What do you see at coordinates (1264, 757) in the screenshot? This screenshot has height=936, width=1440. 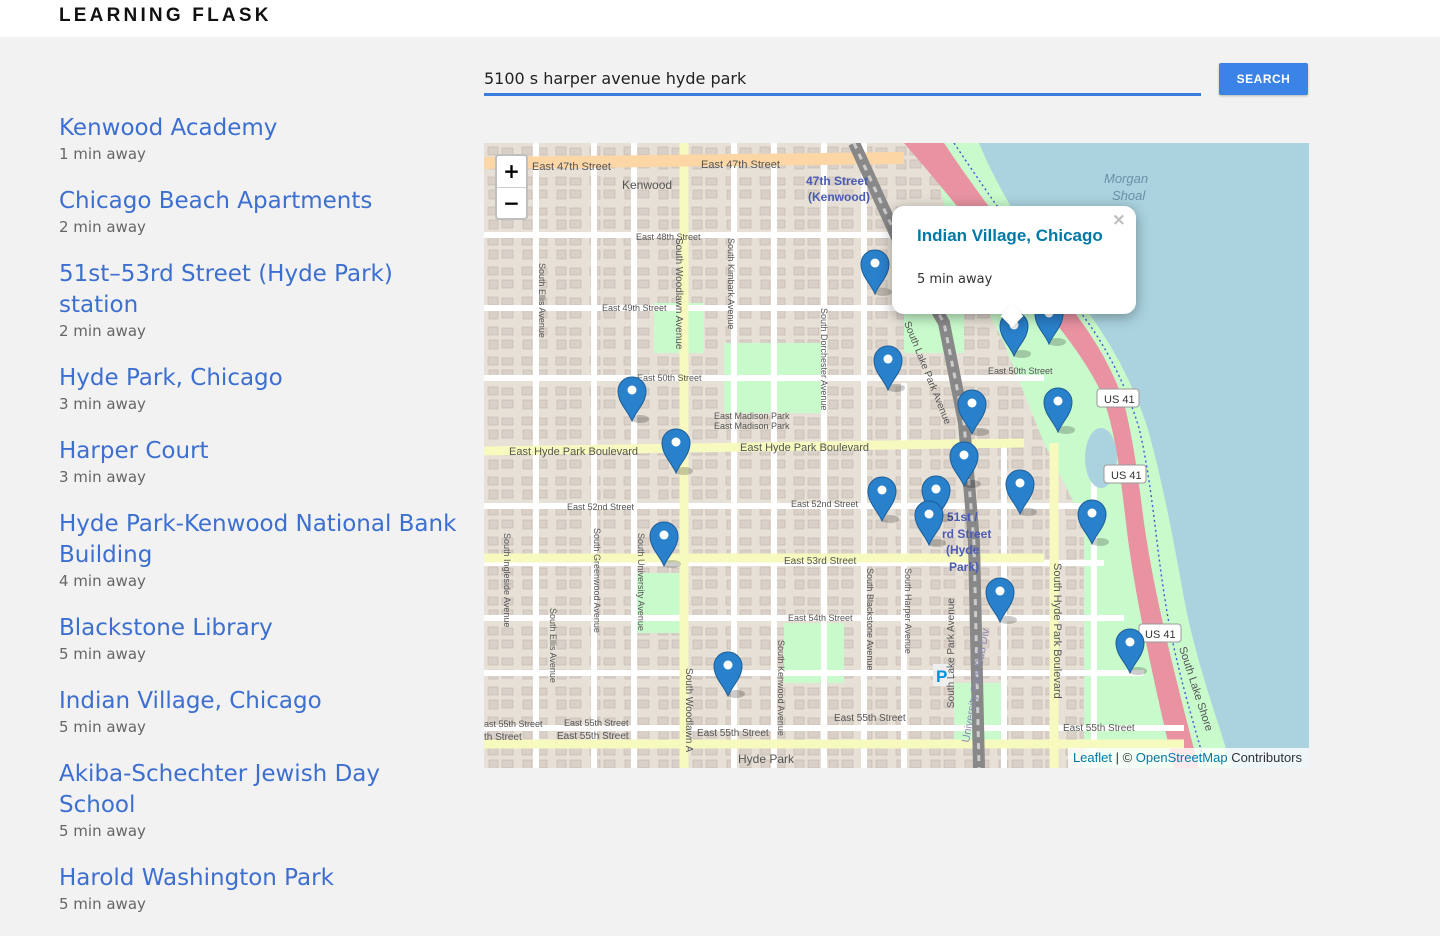 I see `attribution-suffix: Contributors` at bounding box center [1264, 757].